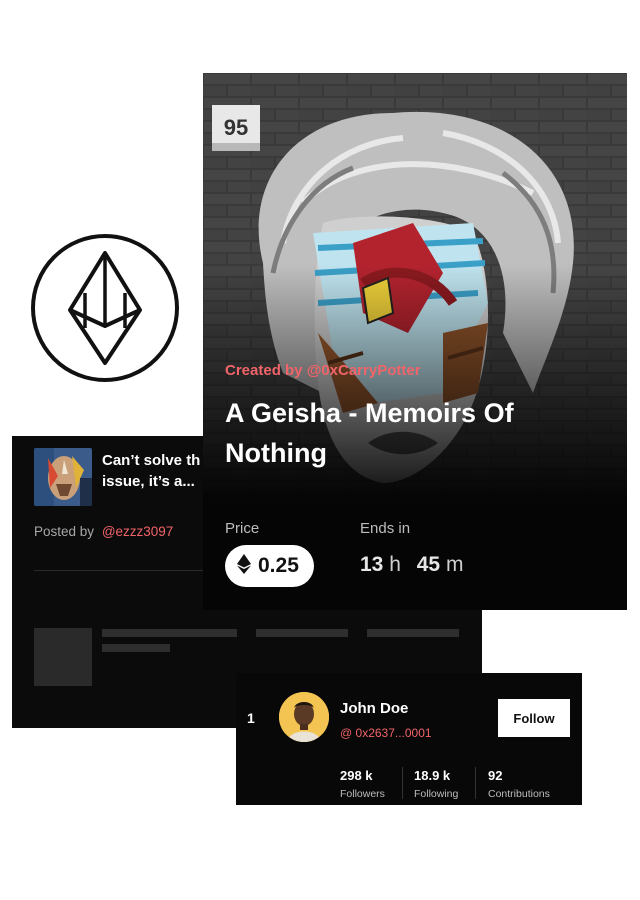 This screenshot has height=900, width=640. I want to click on stat-label: Following, so click(436, 794).